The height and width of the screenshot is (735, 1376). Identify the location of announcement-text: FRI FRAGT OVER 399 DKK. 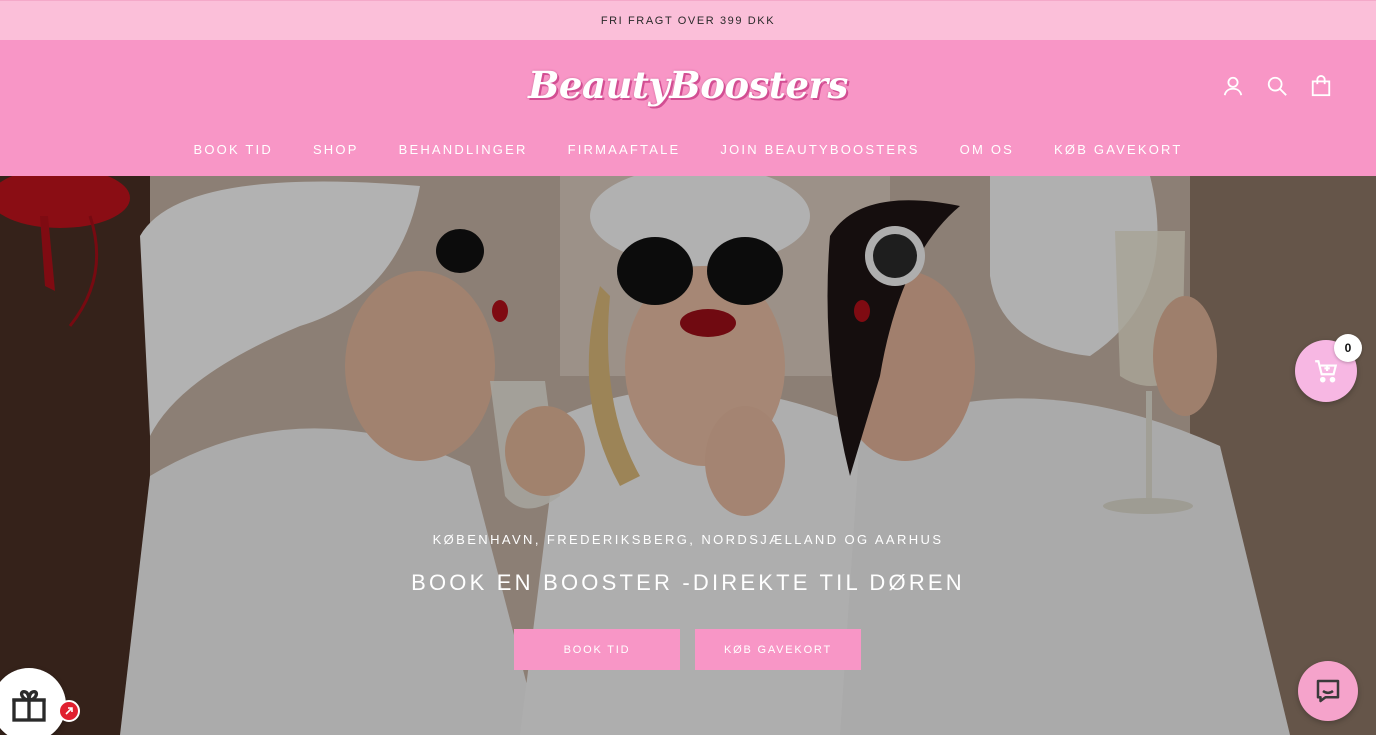
(688, 20).